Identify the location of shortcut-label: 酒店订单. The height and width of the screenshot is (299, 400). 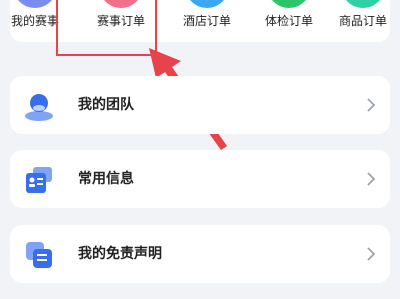
(206, 21).